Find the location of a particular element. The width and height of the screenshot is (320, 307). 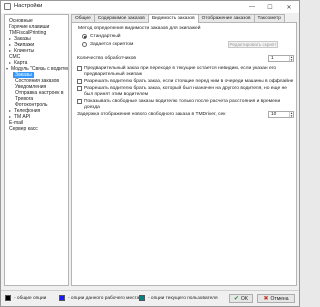

tab: Содержимое заказов is located at coordinates (121, 18).